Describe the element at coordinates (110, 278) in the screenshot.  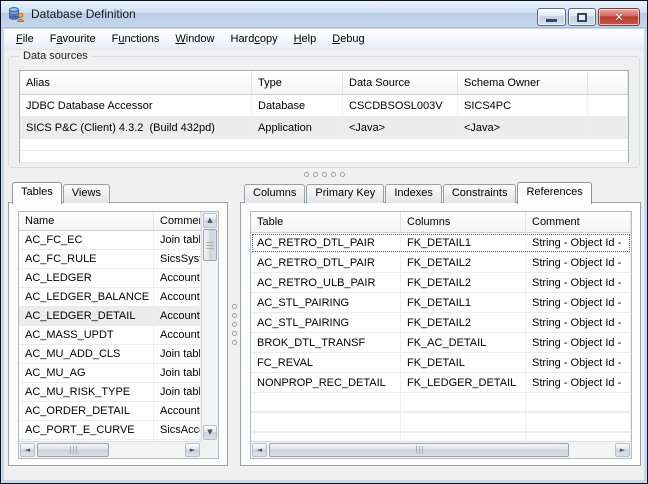
I see `table-row: AC_LEDGER Accountin` at that location.